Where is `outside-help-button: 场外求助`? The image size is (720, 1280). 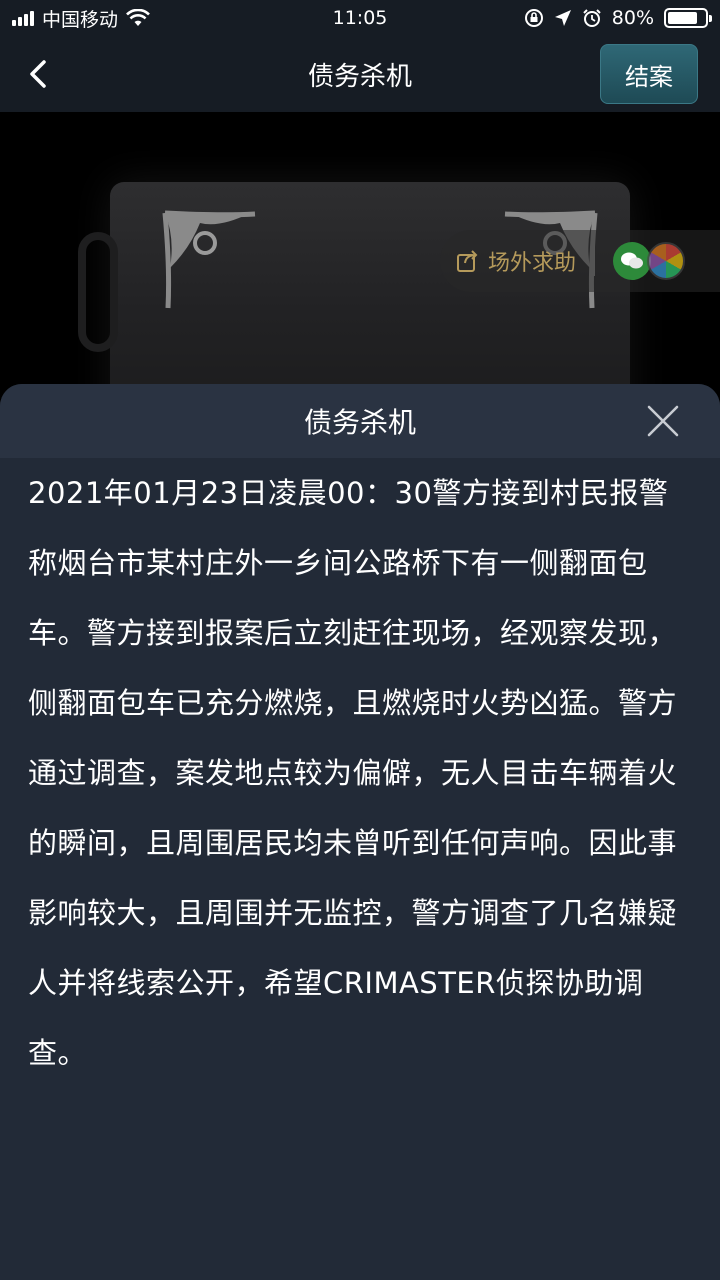 outside-help-button: 场外求助 is located at coordinates (580, 261).